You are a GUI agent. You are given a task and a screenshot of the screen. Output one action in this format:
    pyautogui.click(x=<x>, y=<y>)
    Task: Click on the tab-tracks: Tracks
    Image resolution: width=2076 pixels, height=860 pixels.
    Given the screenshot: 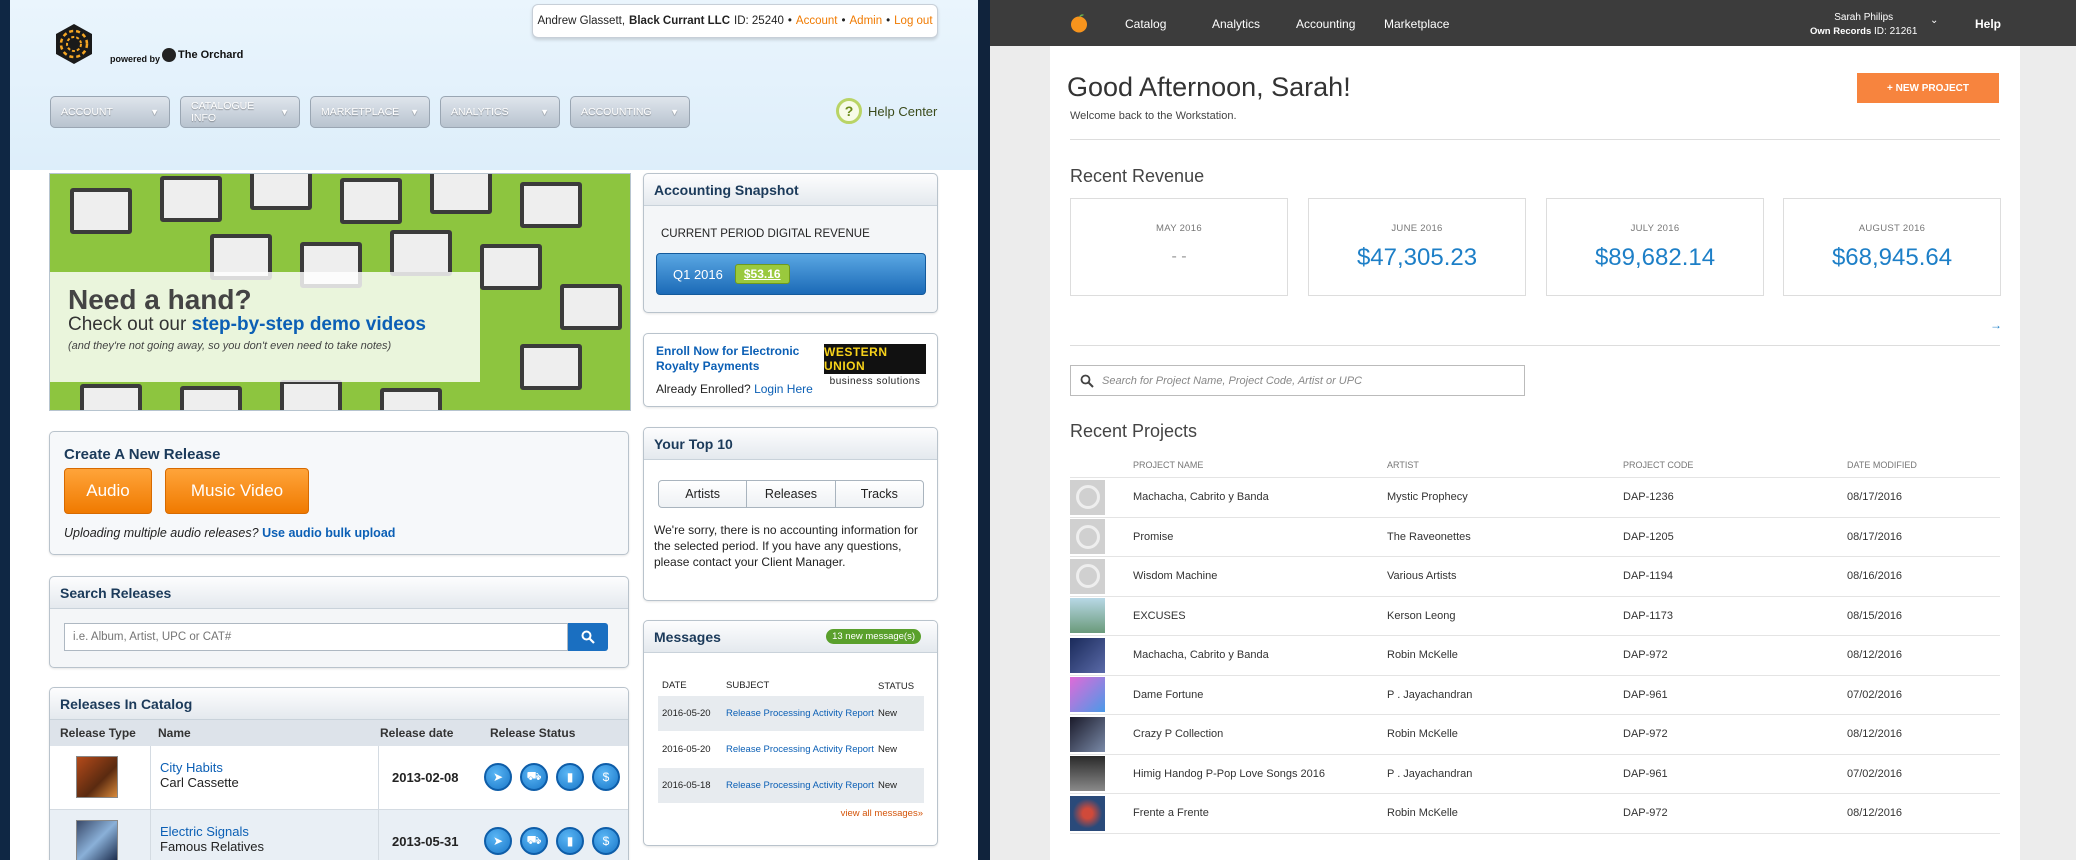 What is the action you would take?
    pyautogui.click(x=879, y=494)
    